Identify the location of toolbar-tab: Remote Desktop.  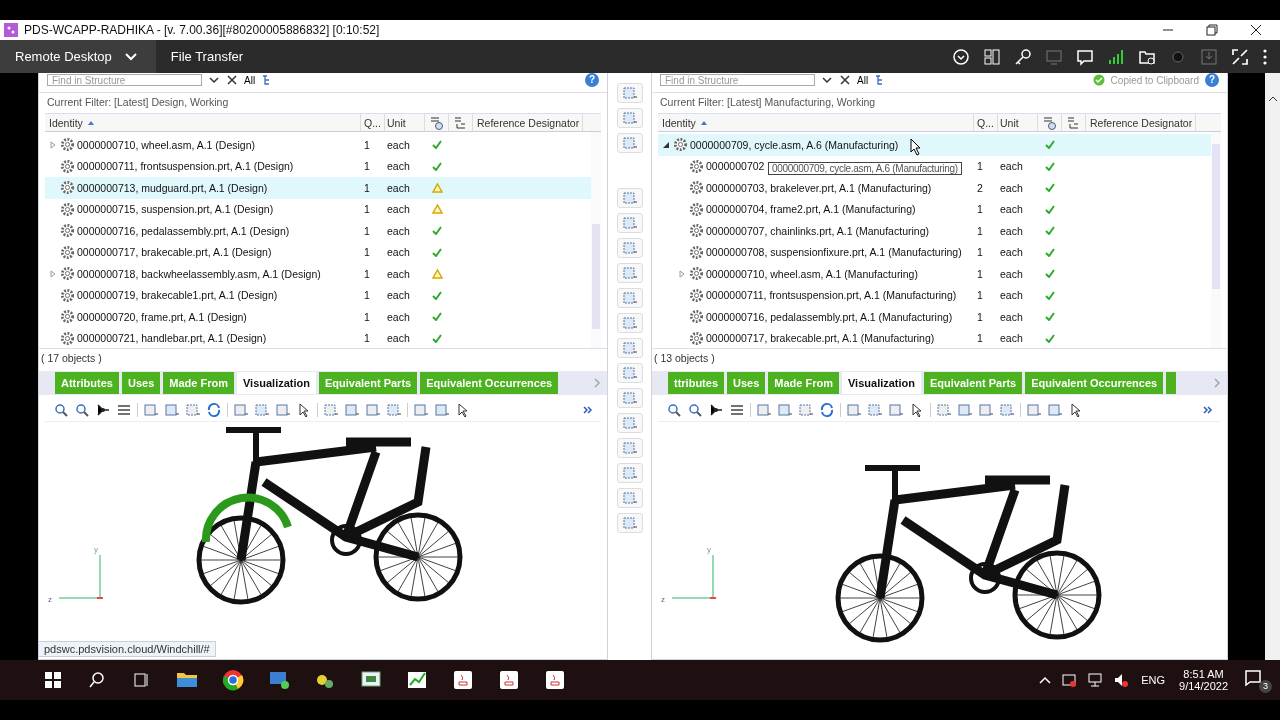
(78, 56).